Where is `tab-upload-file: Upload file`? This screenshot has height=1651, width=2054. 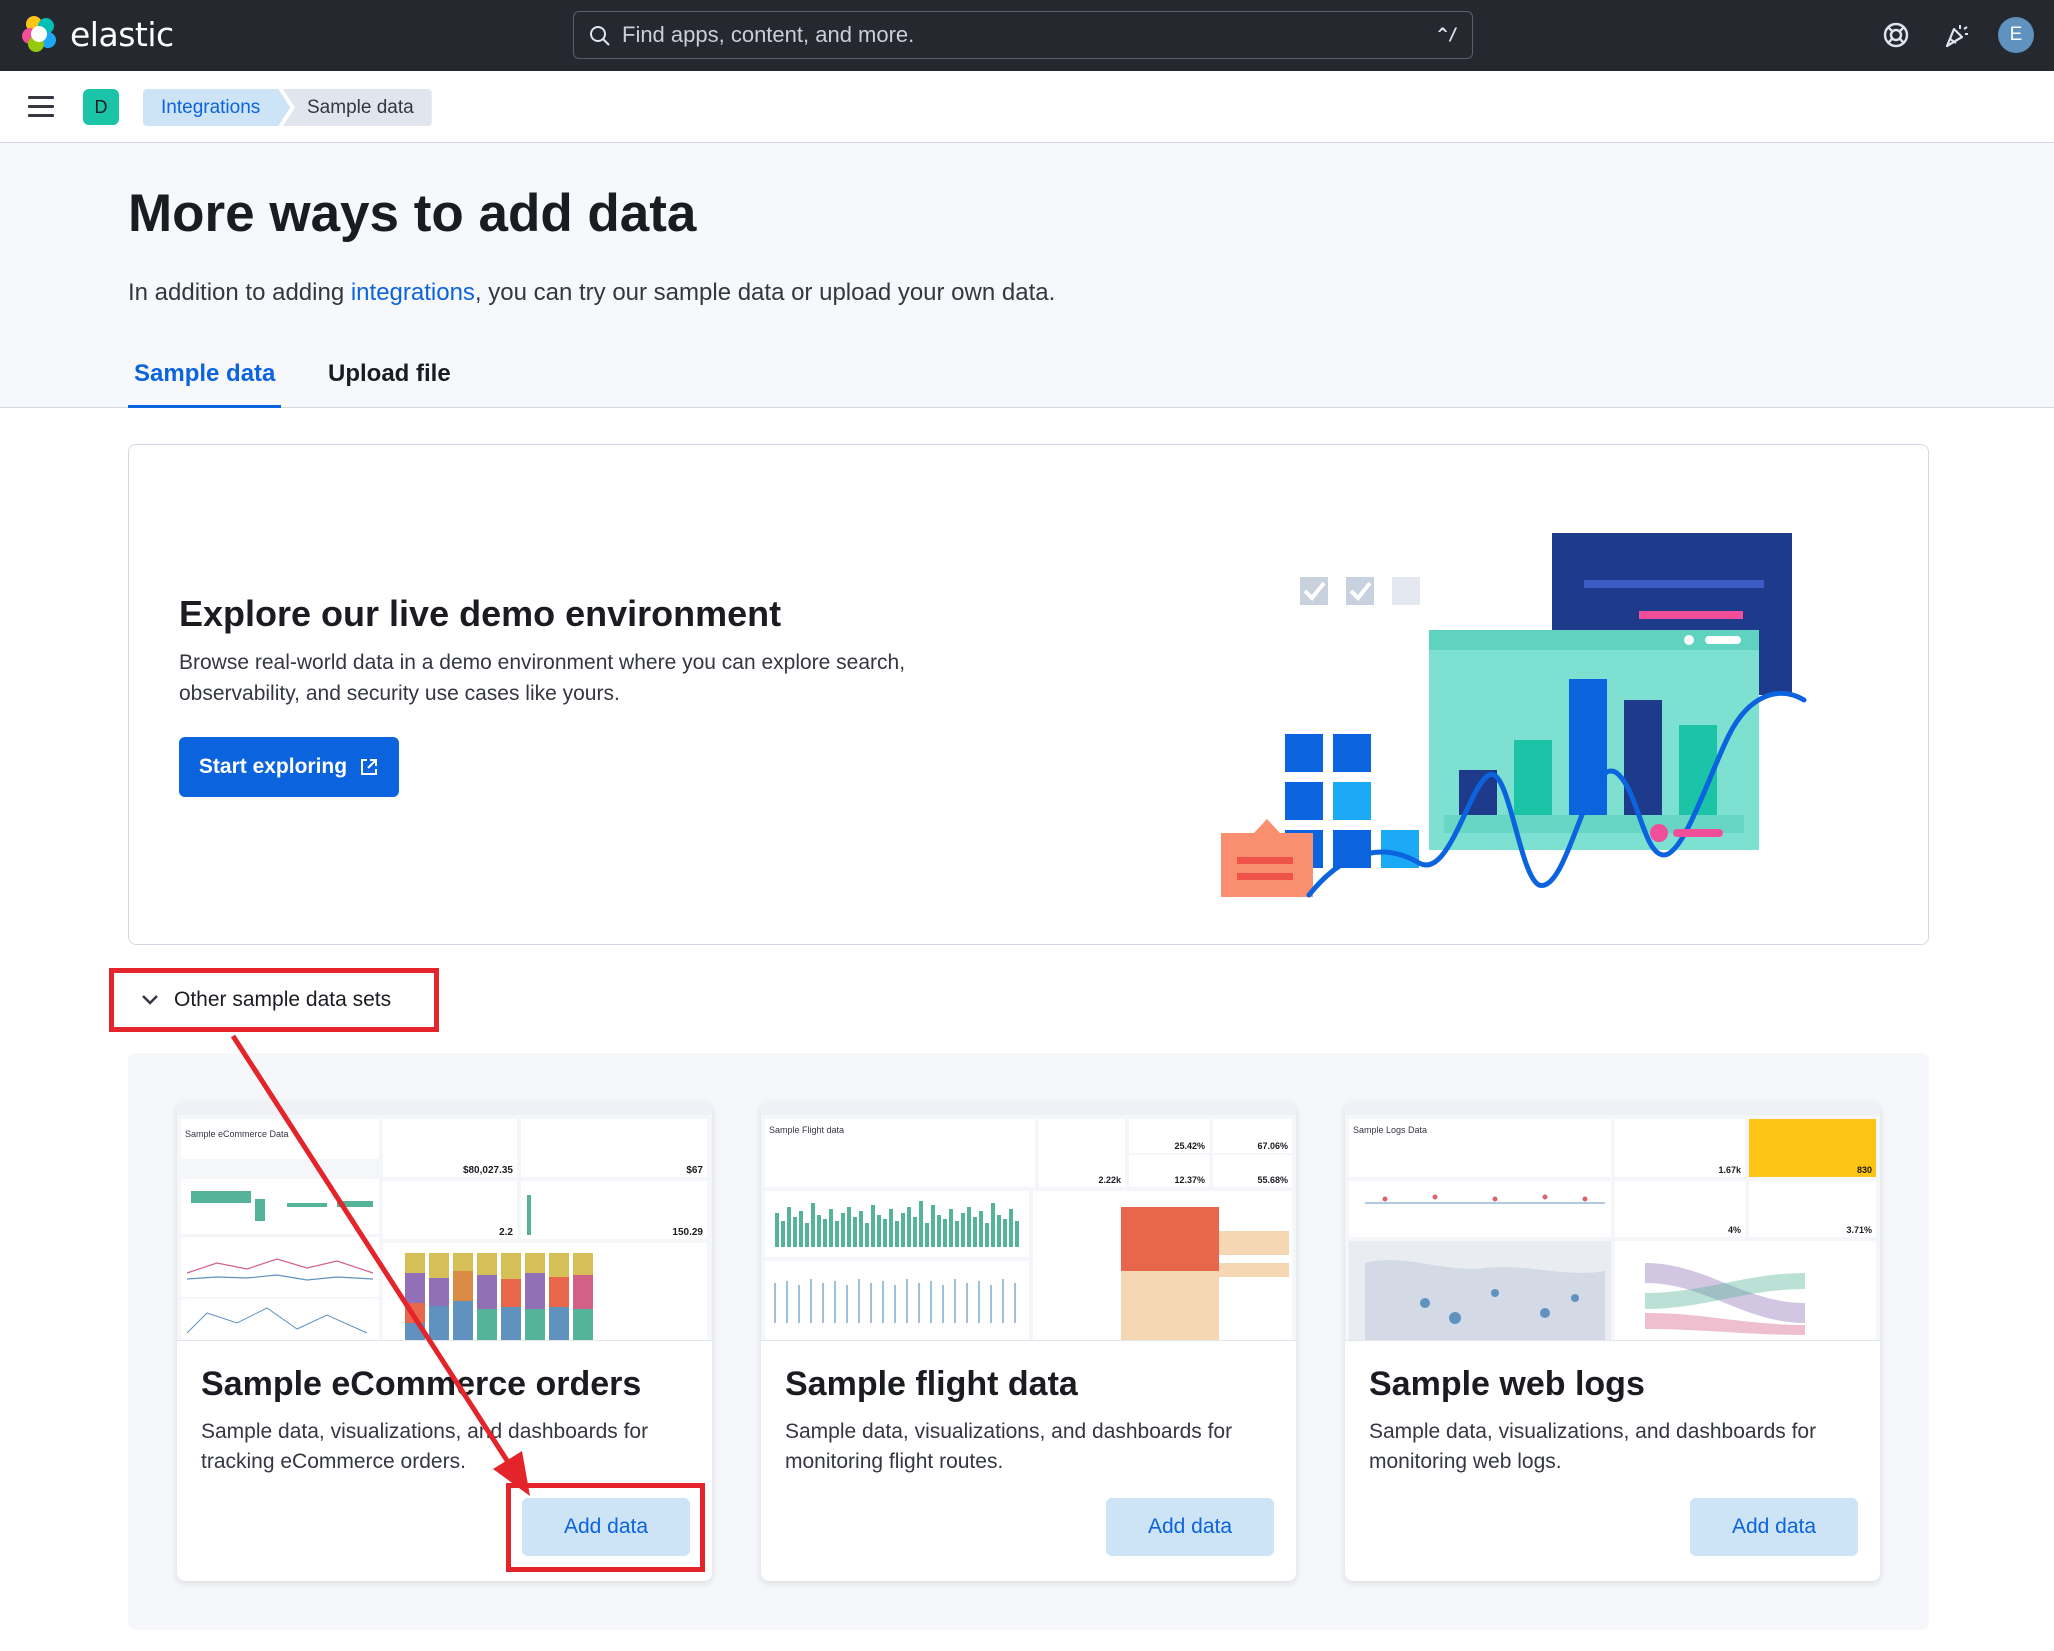 tab-upload-file: Upload file is located at coordinates (389, 384).